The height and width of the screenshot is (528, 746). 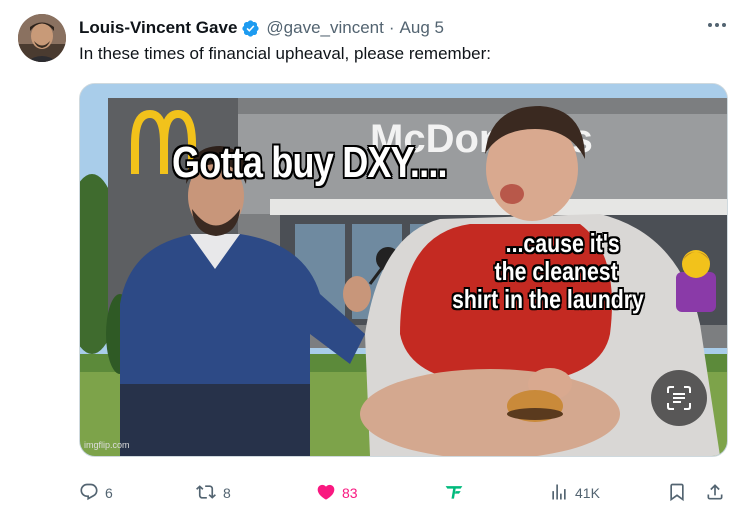 I want to click on bookmark-icon, so click(x=680, y=493).